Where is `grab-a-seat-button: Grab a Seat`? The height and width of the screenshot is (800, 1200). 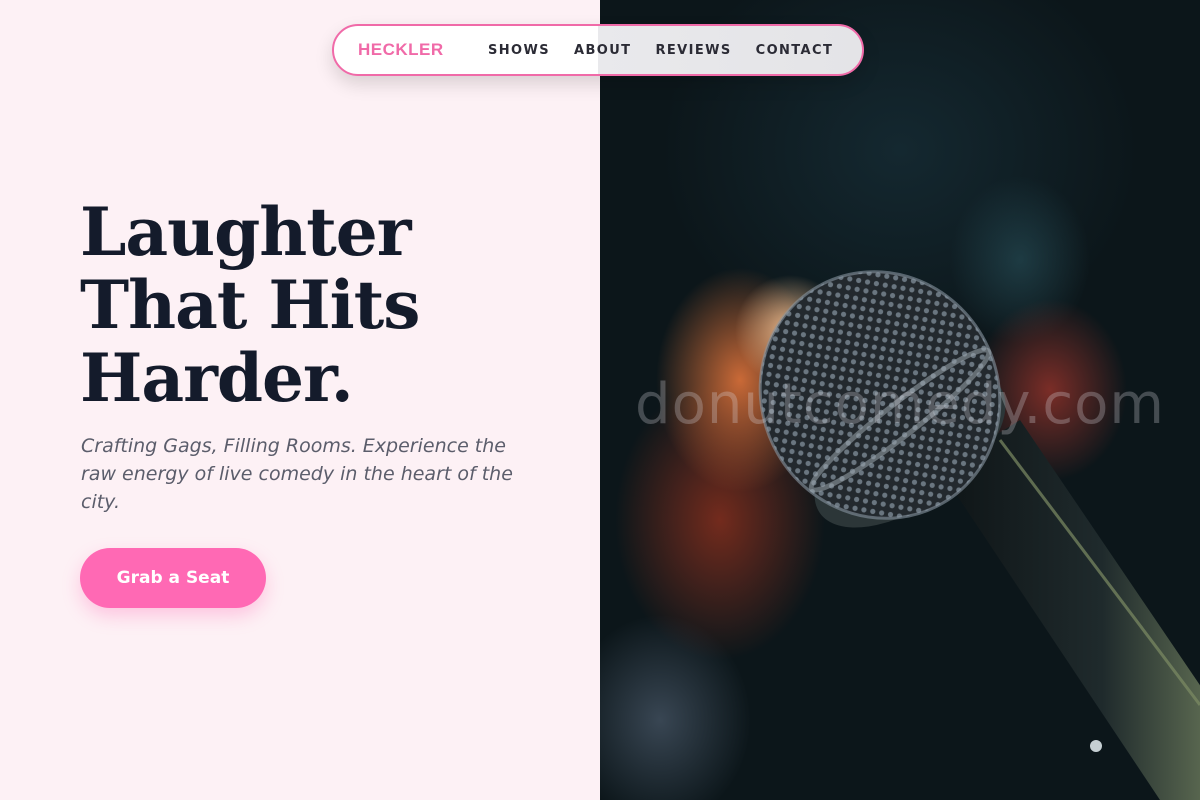
grab-a-seat-button: Grab a Seat is located at coordinates (173, 578).